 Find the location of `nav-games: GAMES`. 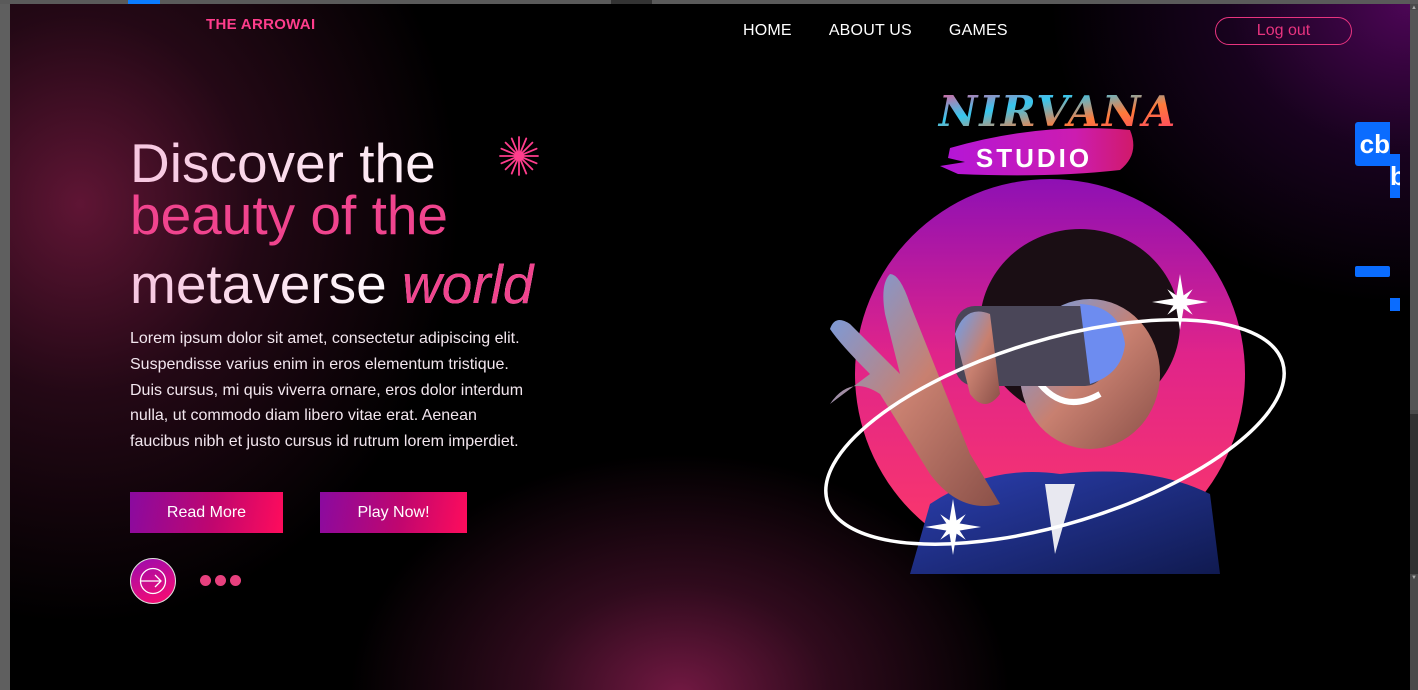

nav-games: GAMES is located at coordinates (978, 31).